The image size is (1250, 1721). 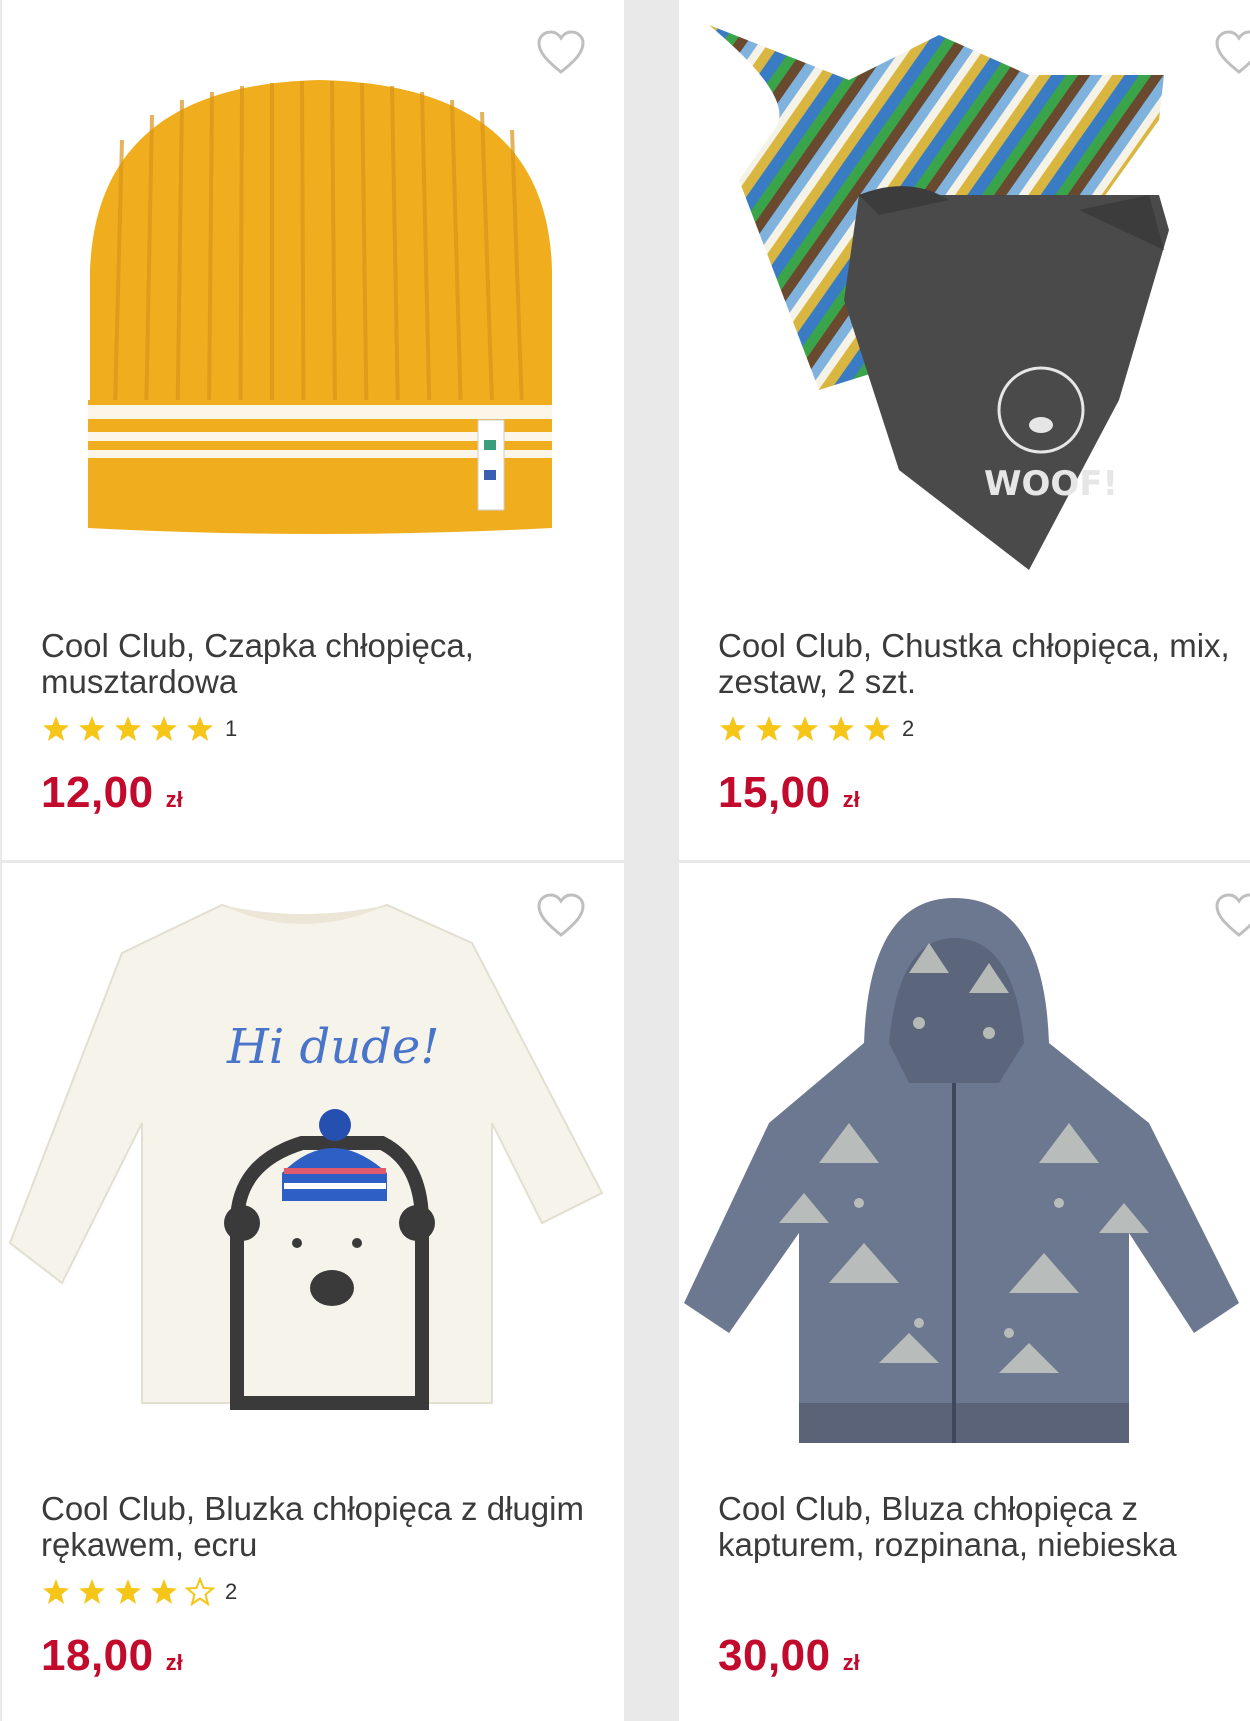 I want to click on product-price: 30,00 zł, so click(x=789, y=1656).